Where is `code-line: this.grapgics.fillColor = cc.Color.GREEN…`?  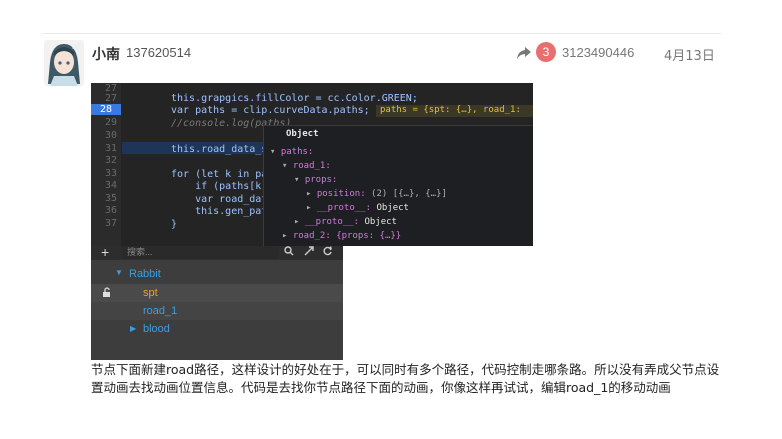
code-line: this.grapgics.fillColor = cc.Color.GREEN… is located at coordinates (294, 98).